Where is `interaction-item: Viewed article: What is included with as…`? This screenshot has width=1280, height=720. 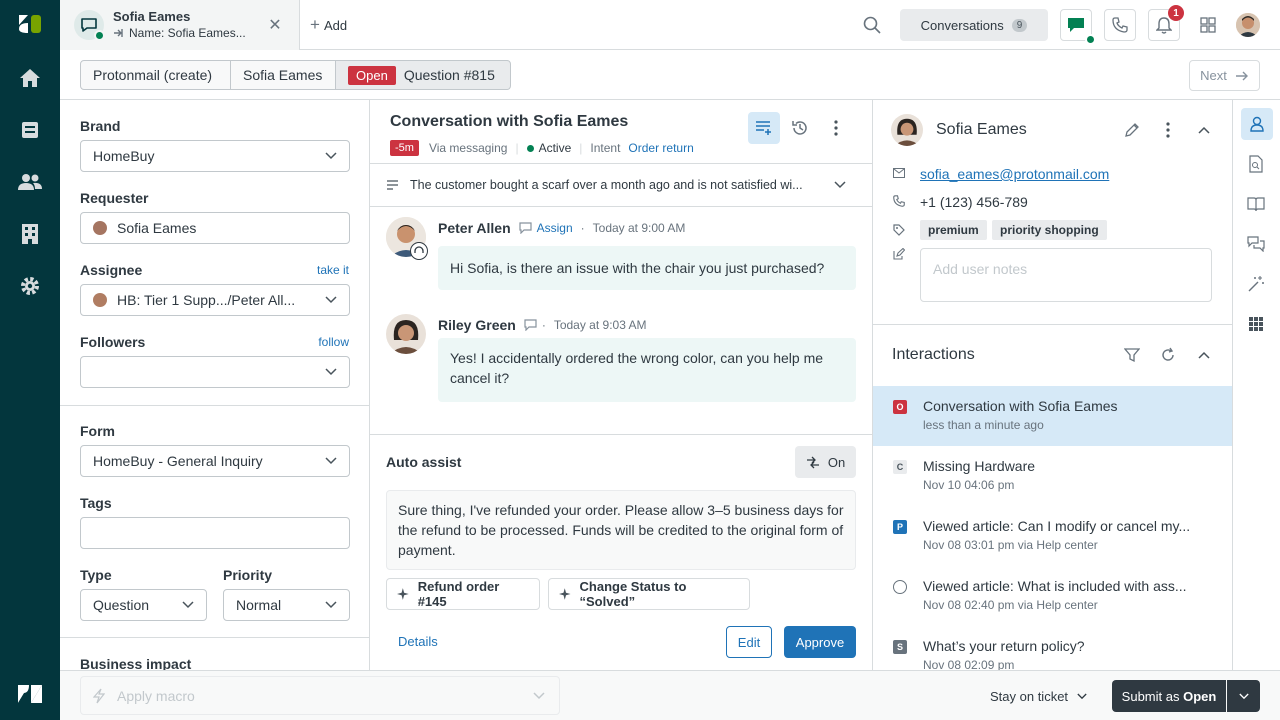 interaction-item: Viewed article: What is included with as… is located at coordinates (1052, 596).